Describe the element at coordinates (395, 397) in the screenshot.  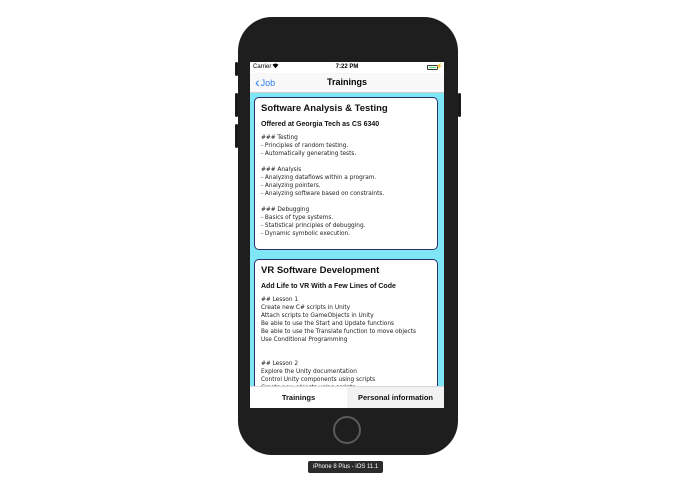
I see `tab-personal-information: Personal information` at that location.